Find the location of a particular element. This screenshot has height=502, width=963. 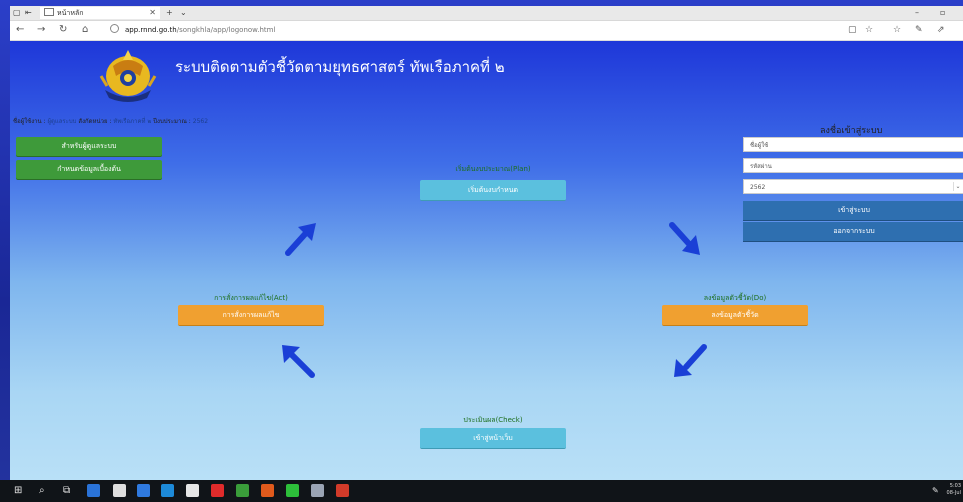

system-clock: 5:03 08-Jul is located at coordinates (954, 490).